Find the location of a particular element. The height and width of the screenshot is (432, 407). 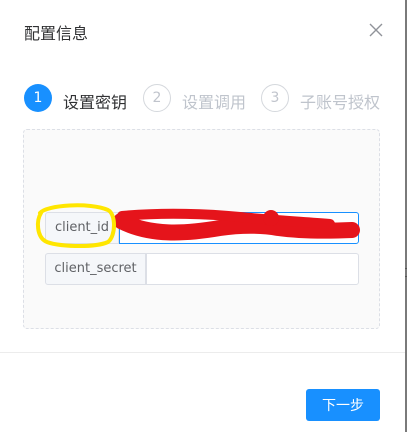

client-id-input is located at coordinates (239, 228).